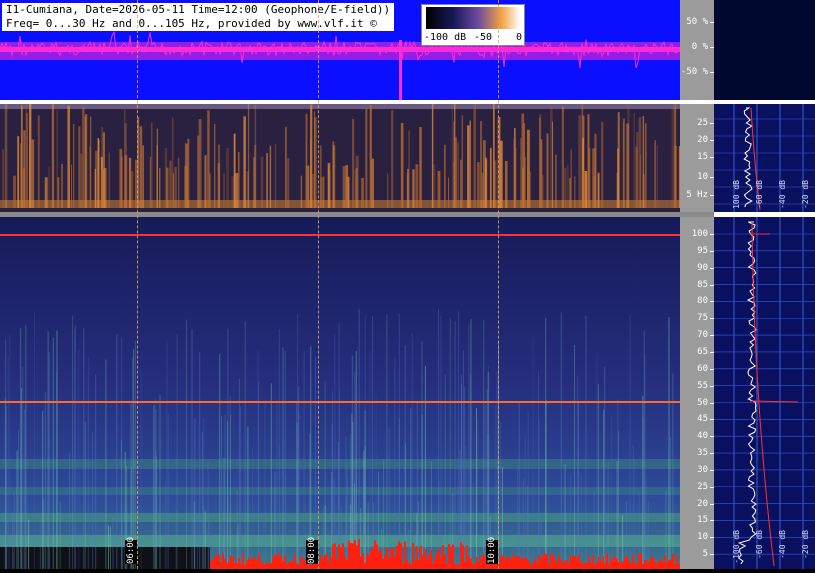 This screenshot has width=815, height=573. What do you see at coordinates (697, 453) in the screenshot?
I see `axis-tick: 35` at bounding box center [697, 453].